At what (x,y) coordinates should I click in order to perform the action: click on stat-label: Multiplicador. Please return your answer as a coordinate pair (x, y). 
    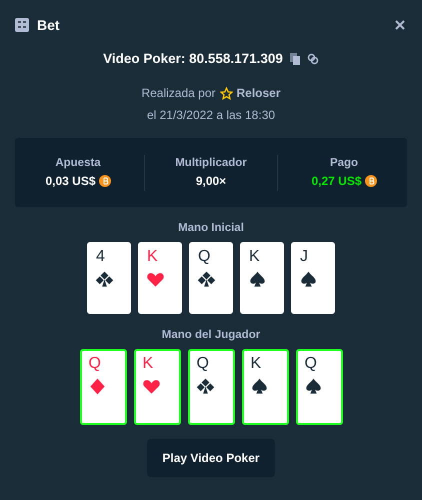
    Looking at the image, I should click on (211, 163).